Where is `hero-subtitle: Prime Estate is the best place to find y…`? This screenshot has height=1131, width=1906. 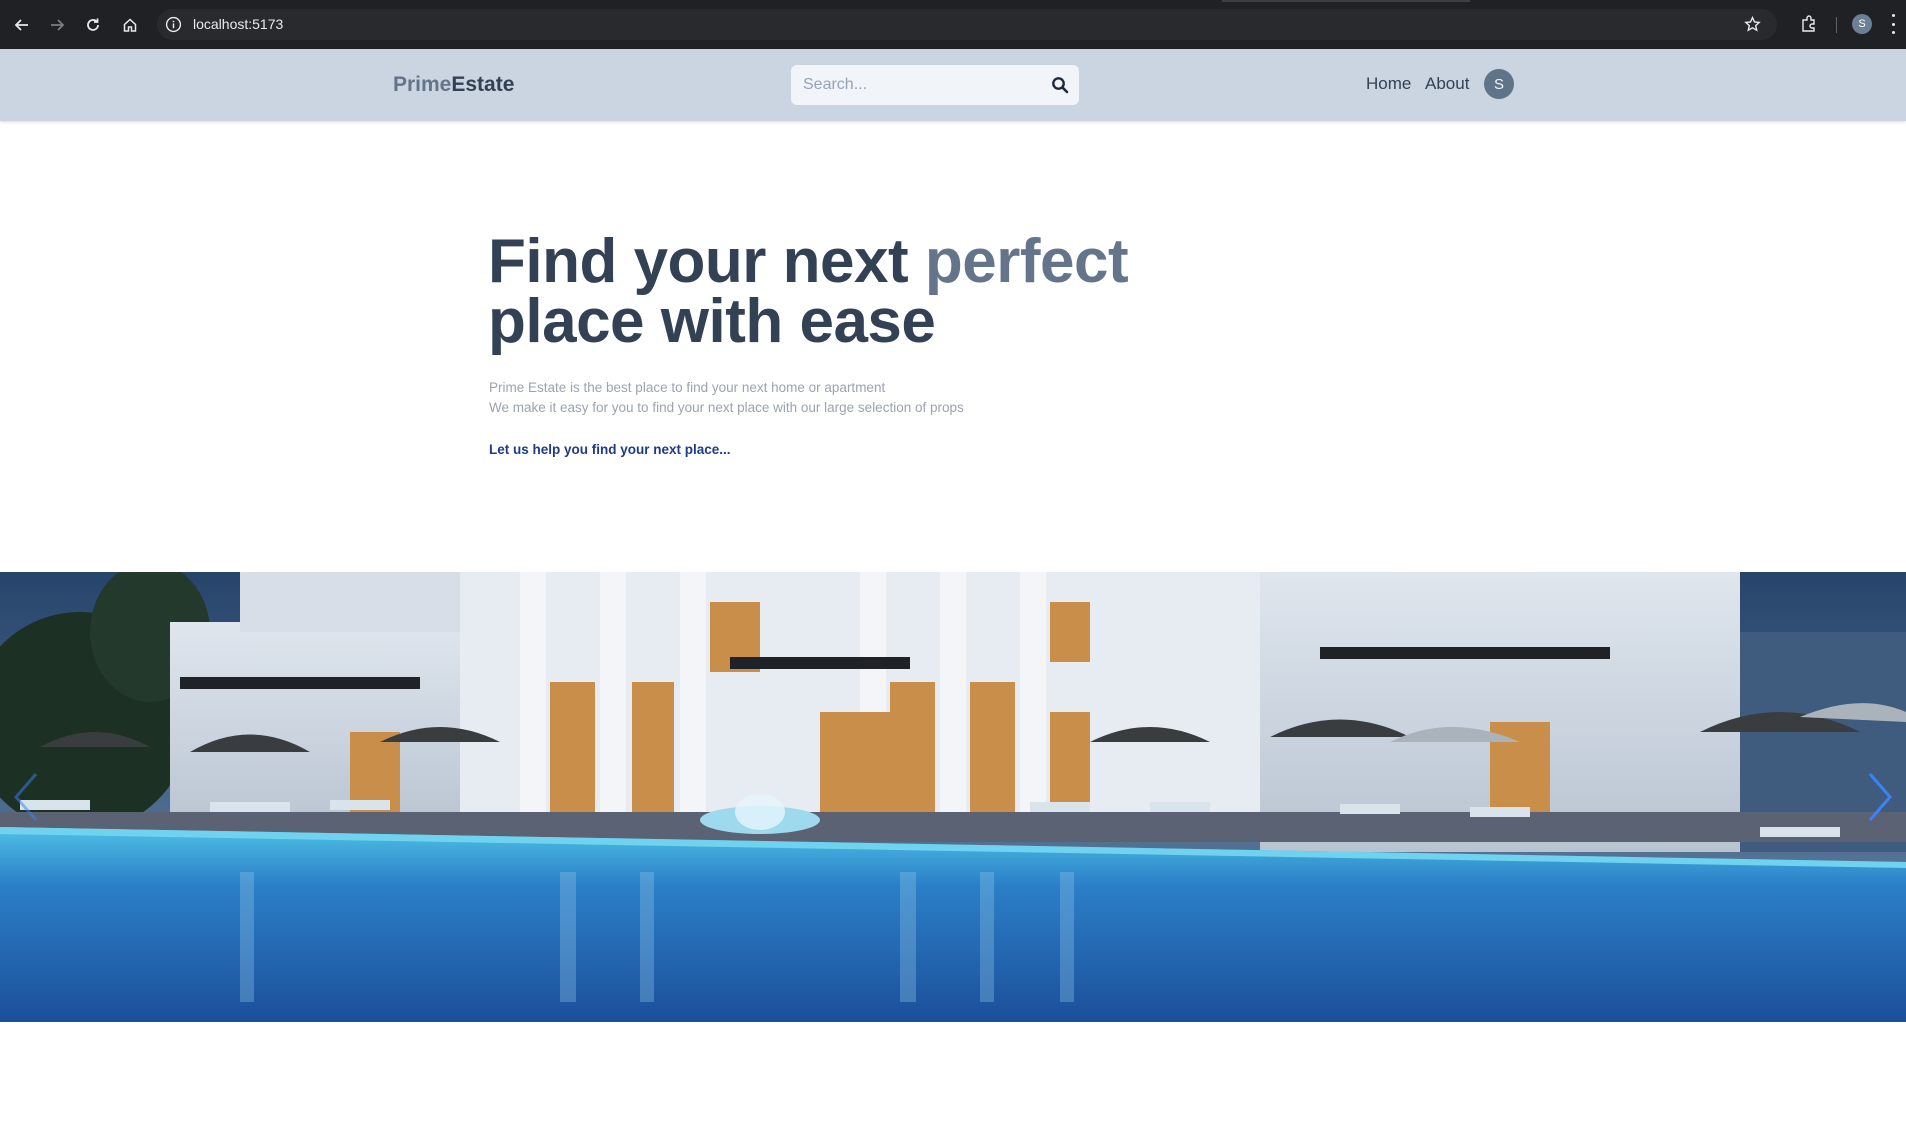 hero-subtitle: Prime Estate is the best place to find y… is located at coordinates (726, 398).